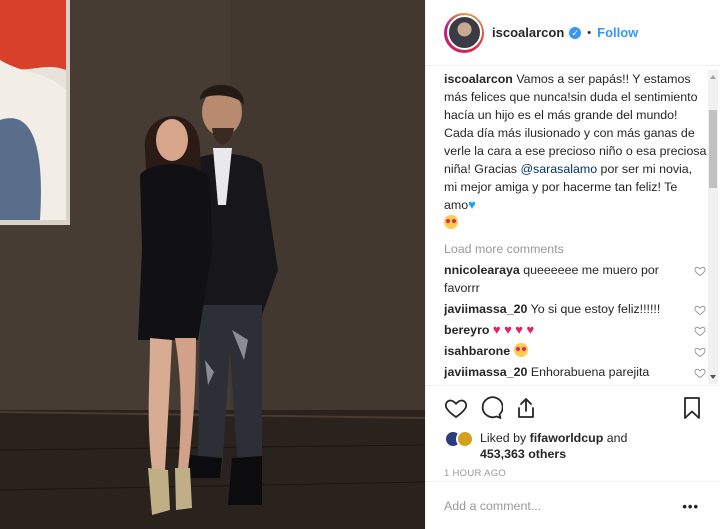  What do you see at coordinates (713, 377) in the screenshot?
I see `scroll-down-icon` at bounding box center [713, 377].